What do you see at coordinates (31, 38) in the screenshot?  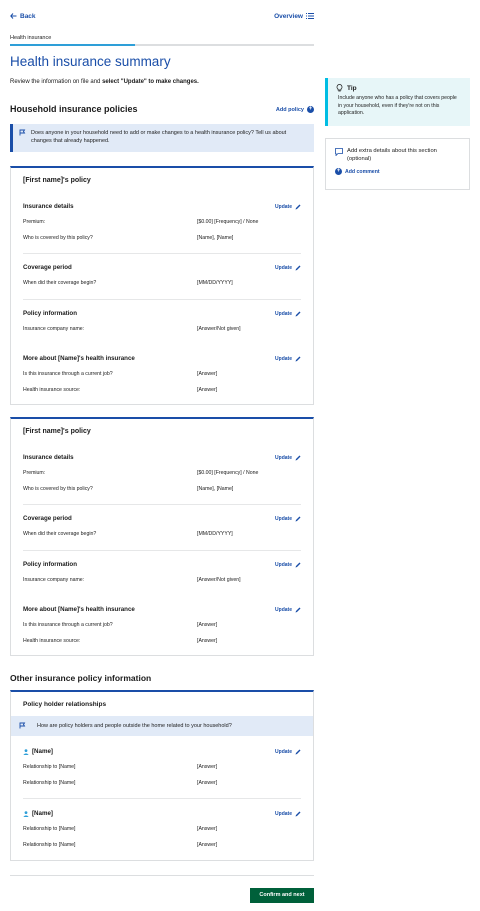 I see `breadcrumb: Health insurance` at bounding box center [31, 38].